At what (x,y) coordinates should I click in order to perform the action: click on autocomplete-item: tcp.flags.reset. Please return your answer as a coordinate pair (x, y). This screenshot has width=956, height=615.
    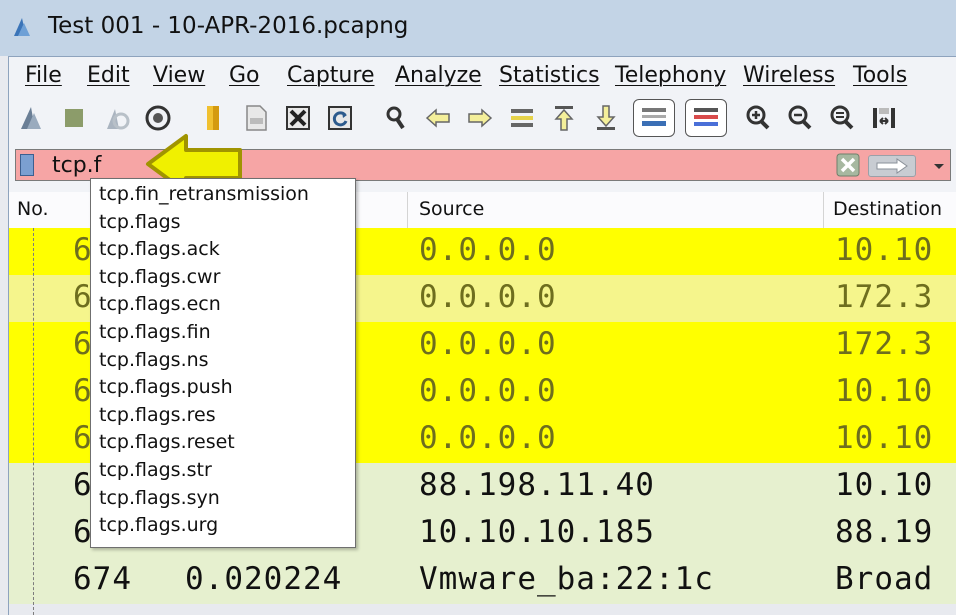
    Looking at the image, I should click on (167, 442).